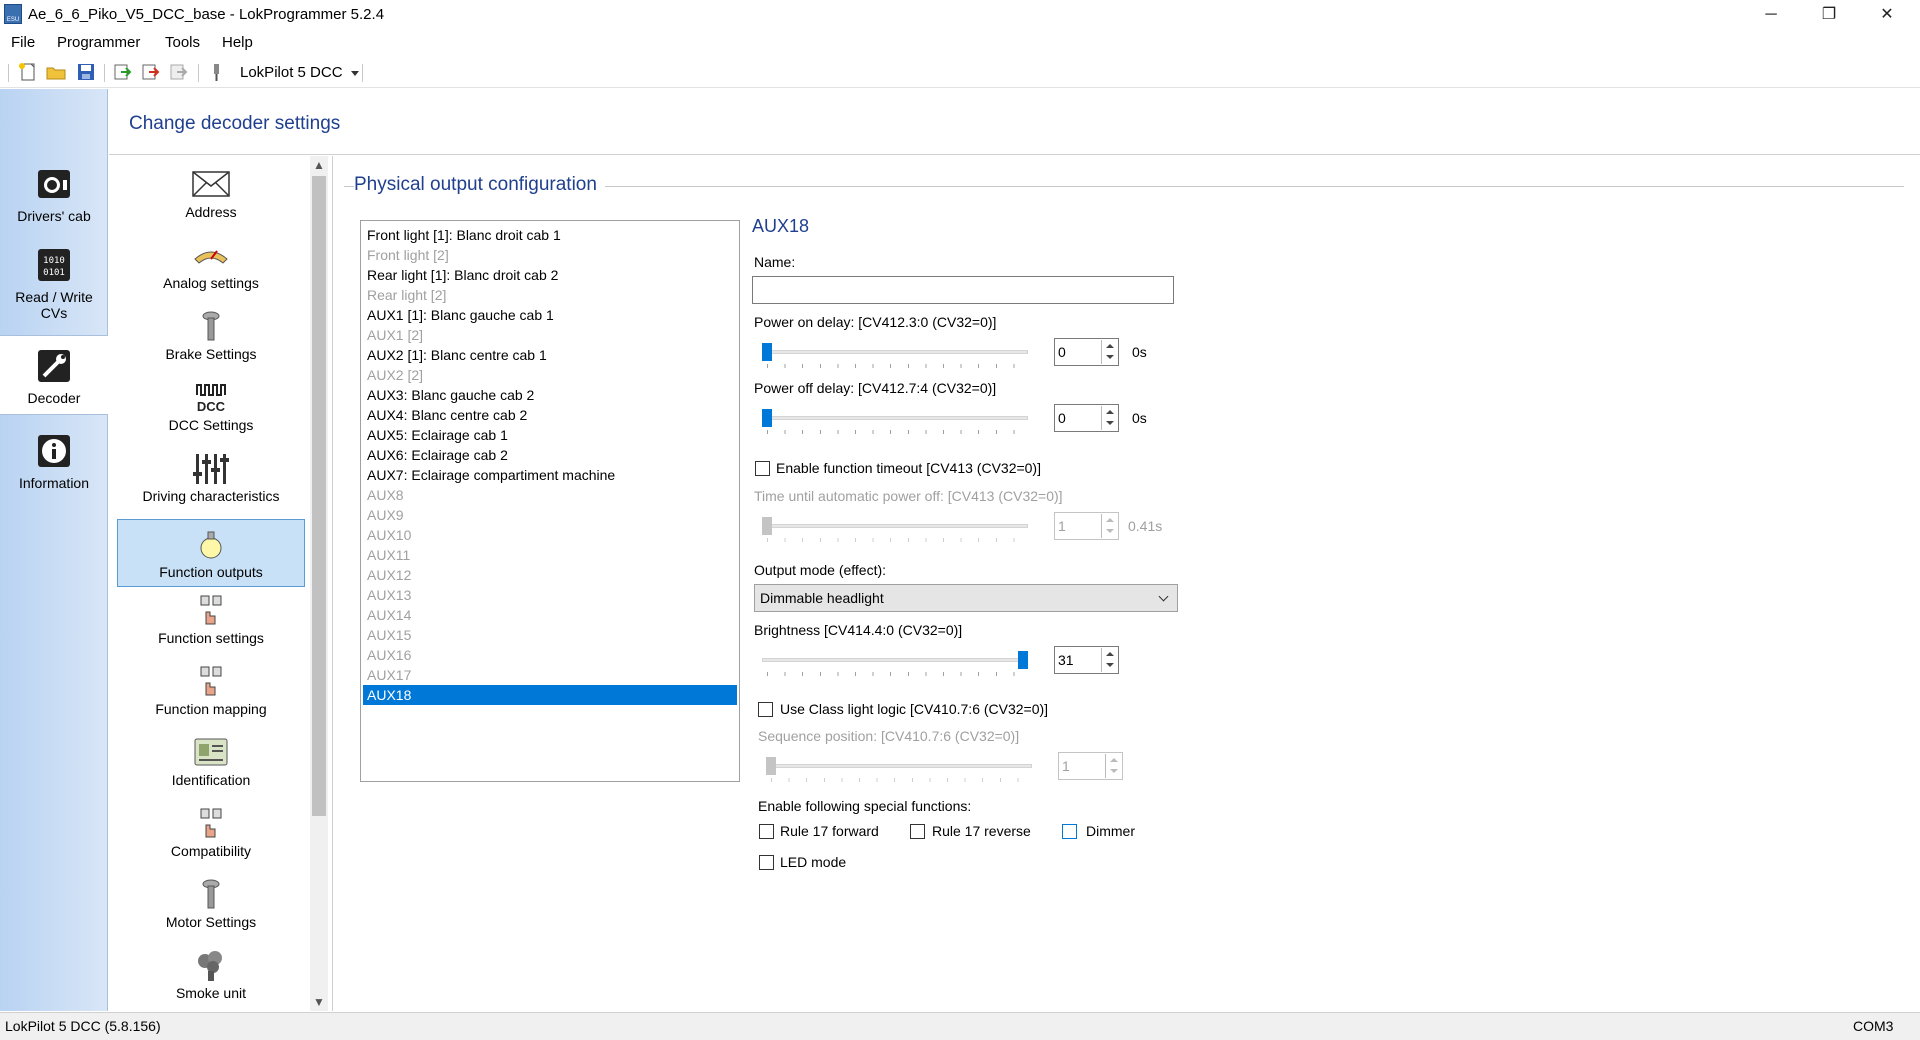 This screenshot has width=1920, height=1040. Describe the element at coordinates (211, 833) in the screenshot. I see `settings-item-compatibility: Compatibility` at that location.